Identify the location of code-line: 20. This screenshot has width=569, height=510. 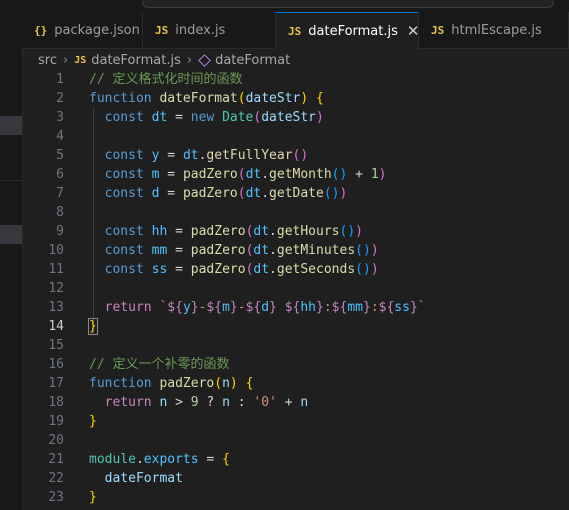
(295, 440).